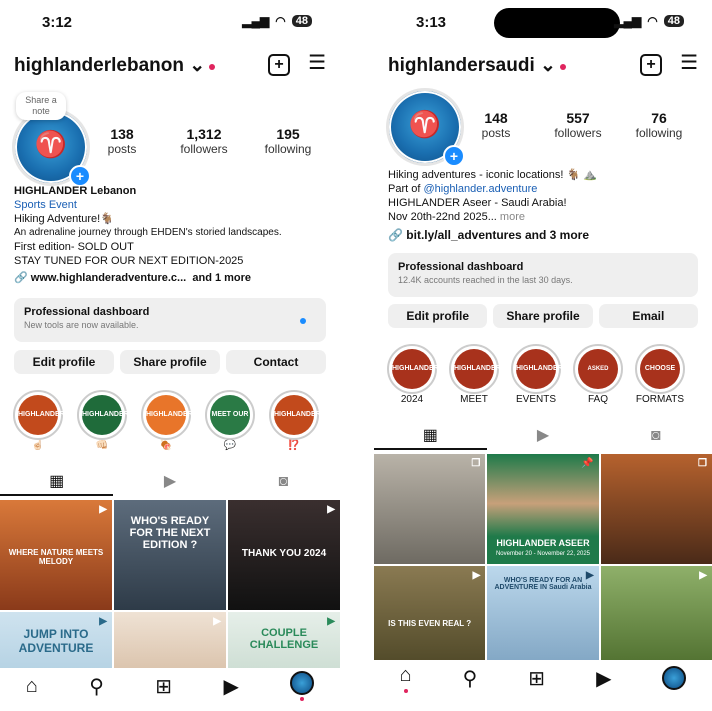 Image resolution: width=712 pixels, height=711 pixels. Describe the element at coordinates (170, 555) in the screenshot. I see `post-thumbnail: WHO'S READY FOR THE NEXT EDITION ?` at that location.